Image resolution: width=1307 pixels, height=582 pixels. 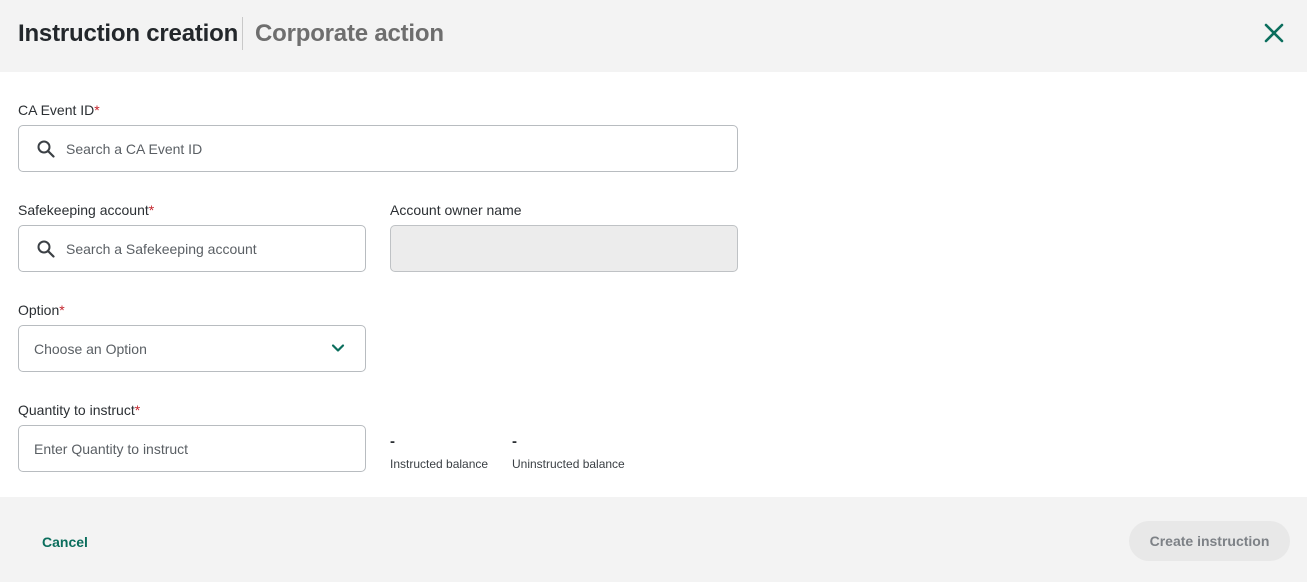 I want to click on quantity-input: Enter Quantity to instruct, so click(x=192, y=448).